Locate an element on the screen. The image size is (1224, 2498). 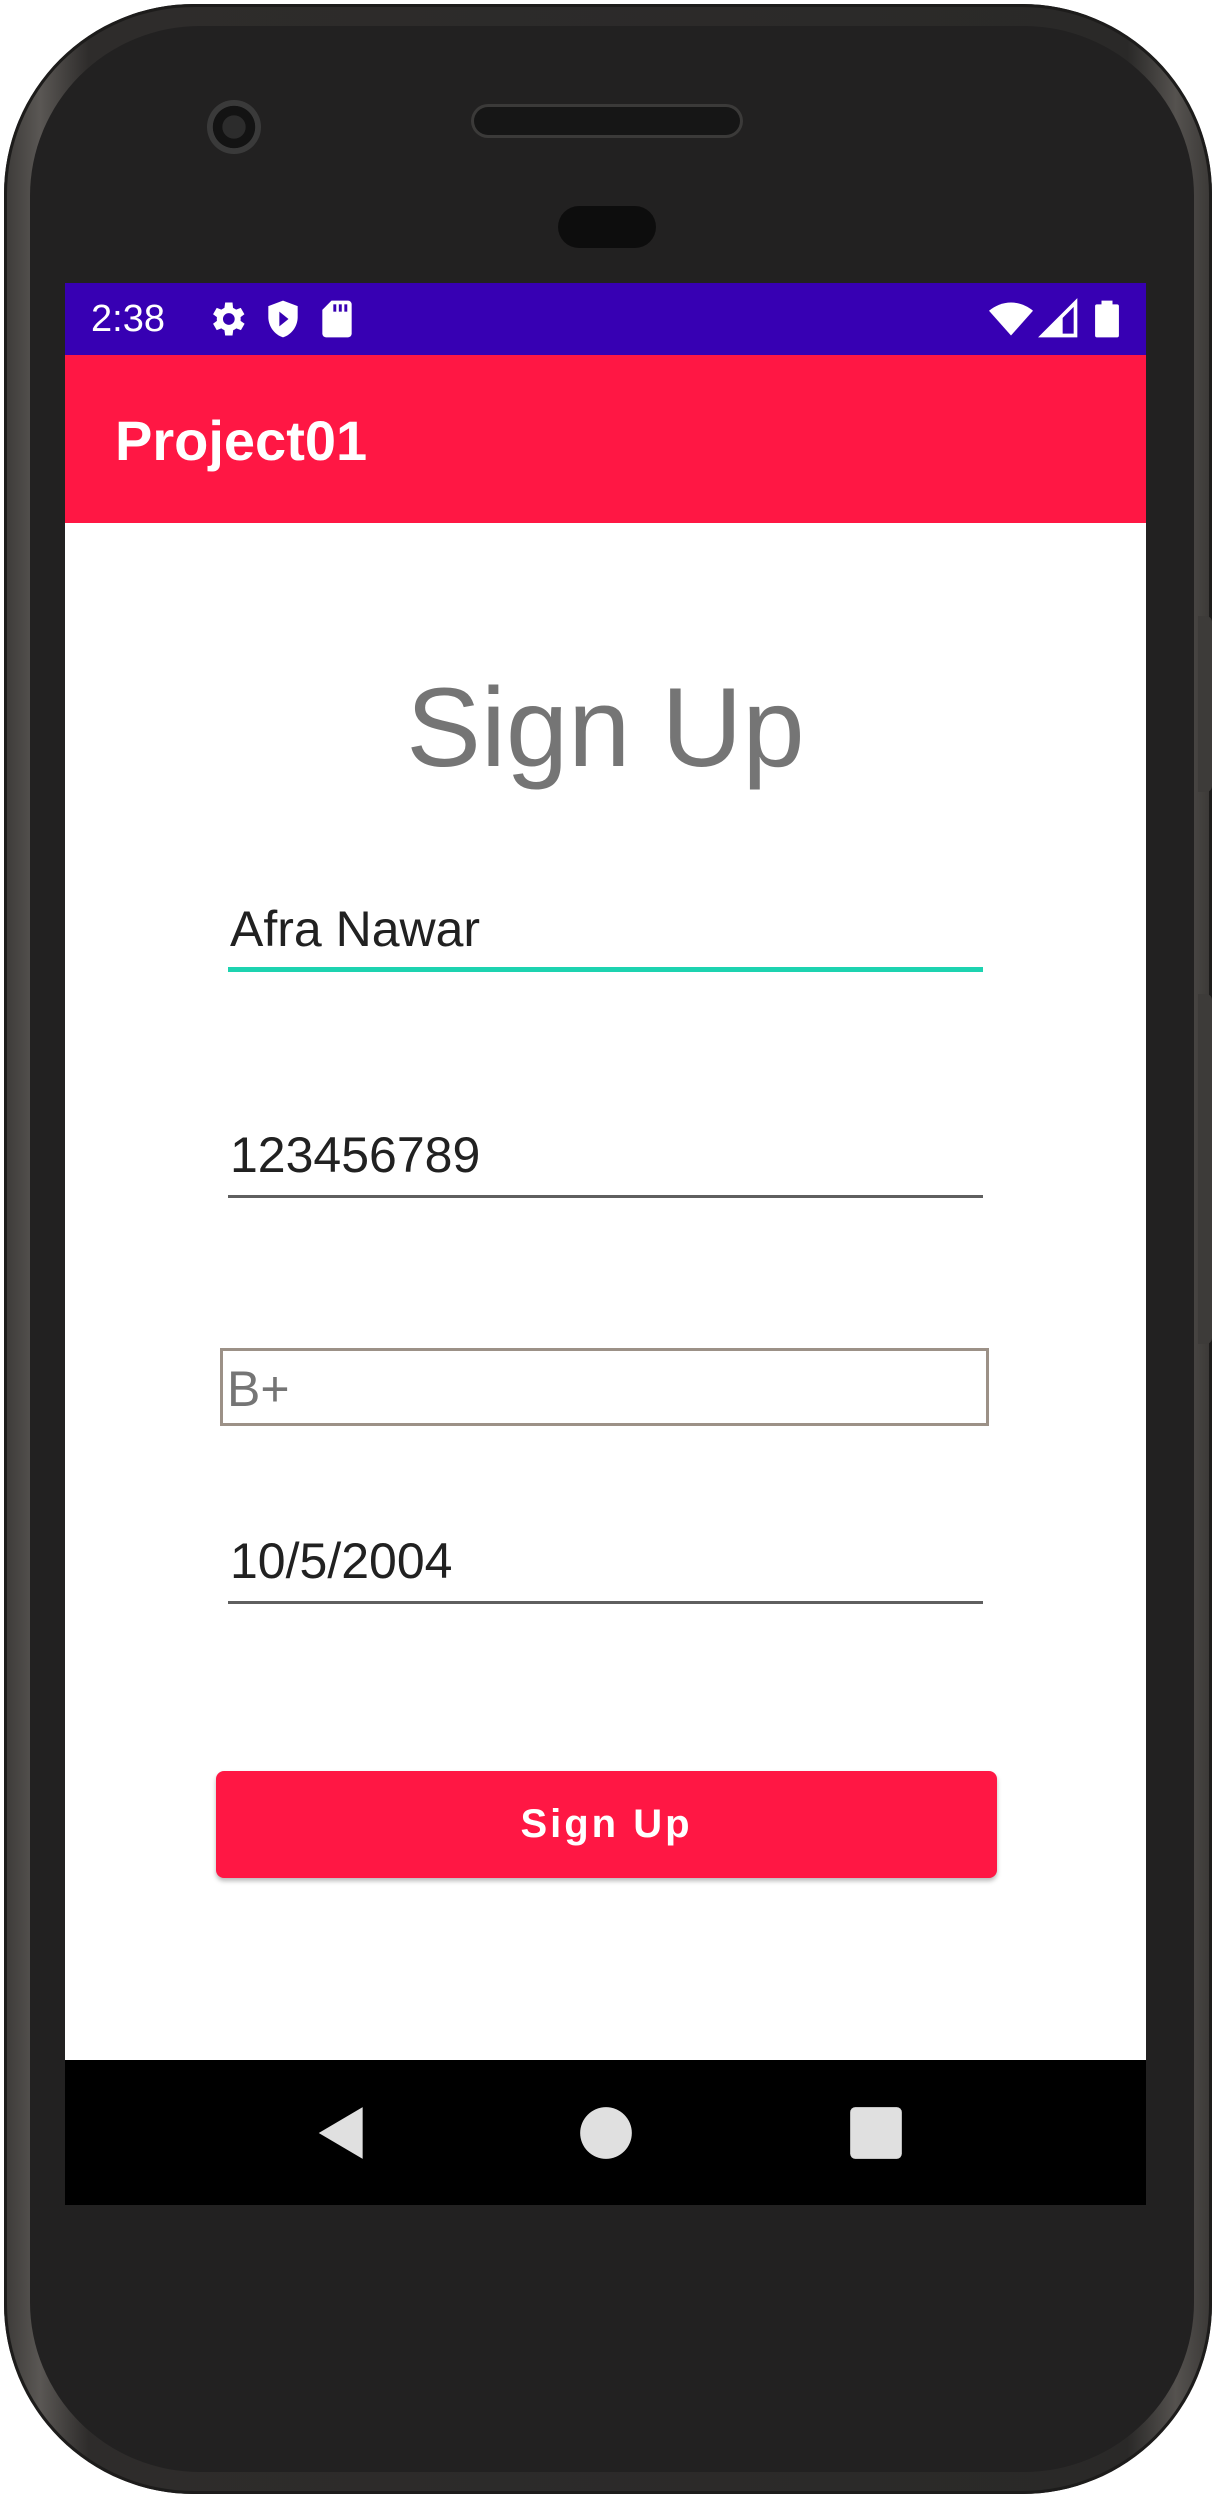
wifi-icon is located at coordinates (1011, 319).